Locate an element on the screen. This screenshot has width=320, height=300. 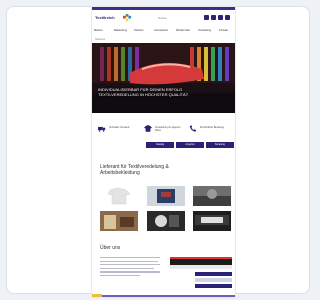
cta-button-tertiary is located at coordinates (213, 286).